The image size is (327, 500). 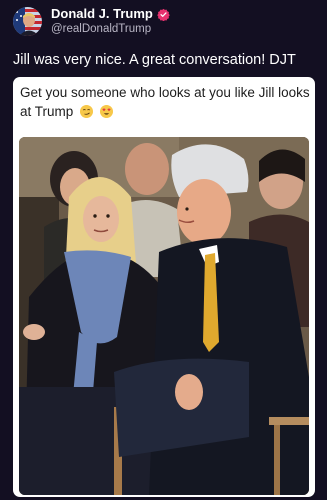 I want to click on avatar, so click(x=27, y=21).